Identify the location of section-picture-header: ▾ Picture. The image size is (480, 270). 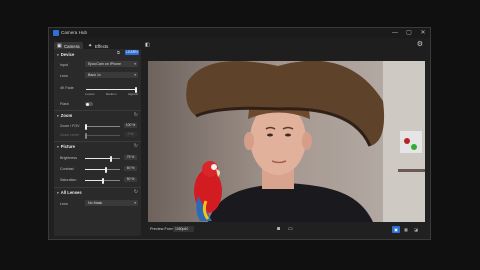
(66, 146).